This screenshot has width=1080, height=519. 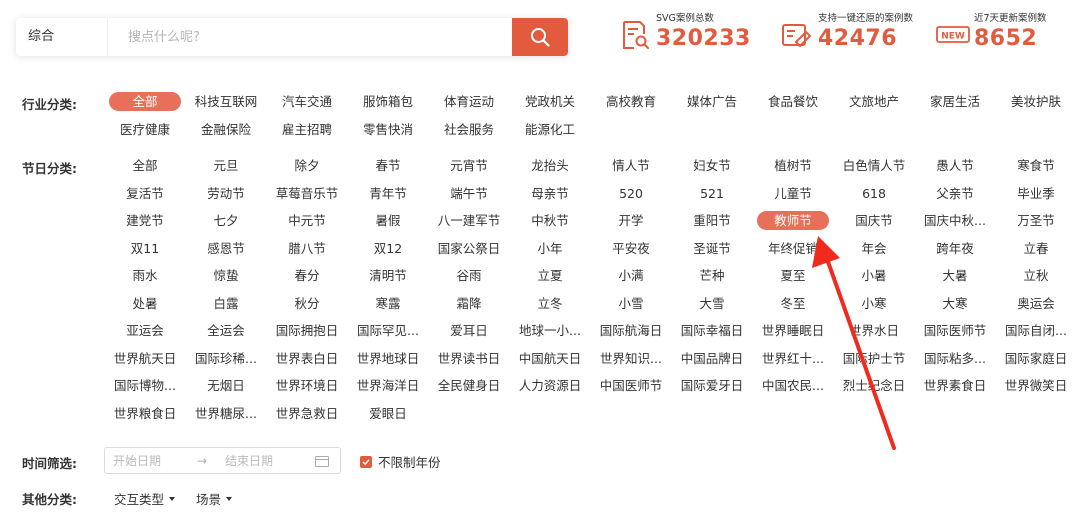 What do you see at coordinates (631, 303) in the screenshot?
I see `festival-tag: 小雪` at bounding box center [631, 303].